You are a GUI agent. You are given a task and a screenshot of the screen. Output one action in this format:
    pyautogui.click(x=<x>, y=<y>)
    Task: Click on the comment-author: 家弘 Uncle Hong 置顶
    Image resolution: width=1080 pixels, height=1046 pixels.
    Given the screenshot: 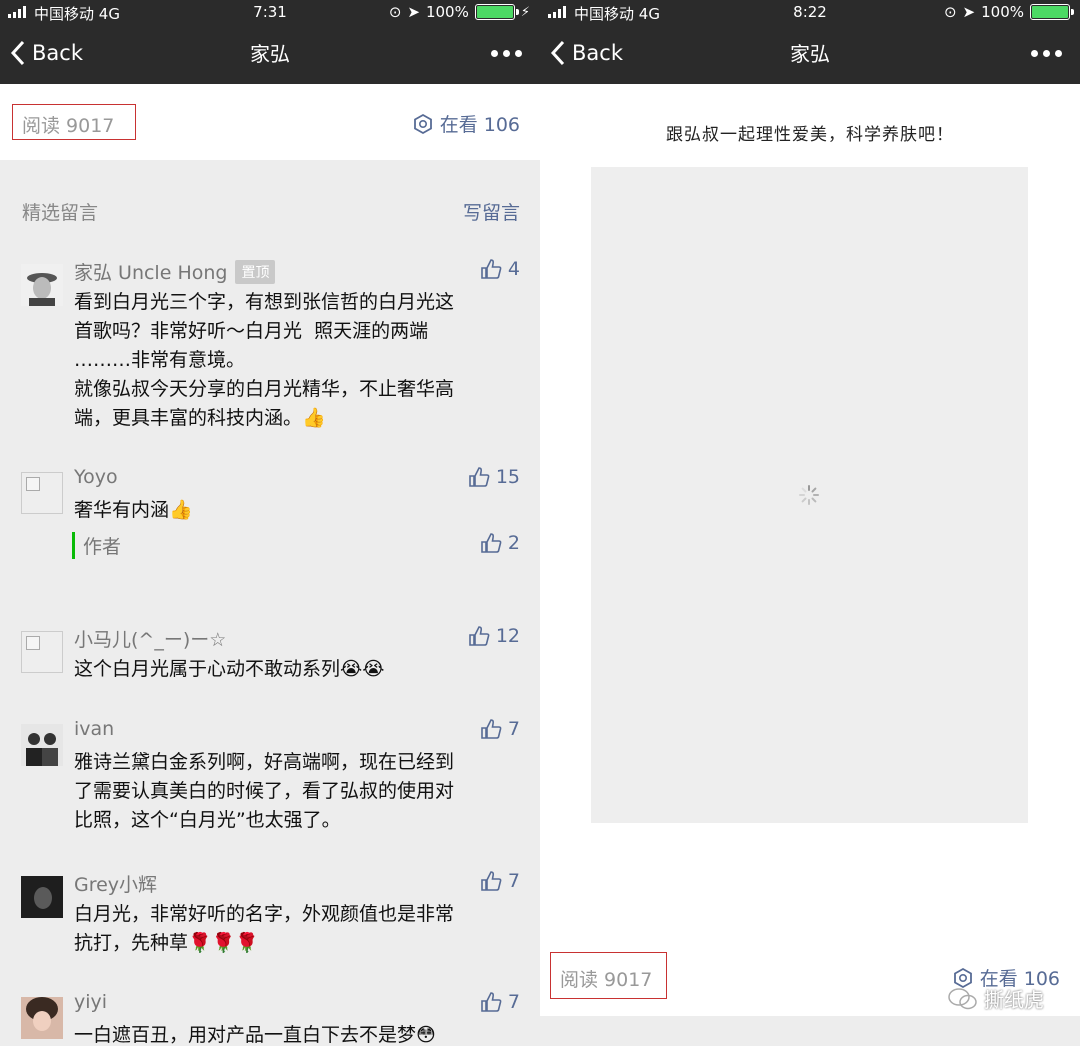 What is the action you would take?
    pyautogui.click(x=175, y=271)
    